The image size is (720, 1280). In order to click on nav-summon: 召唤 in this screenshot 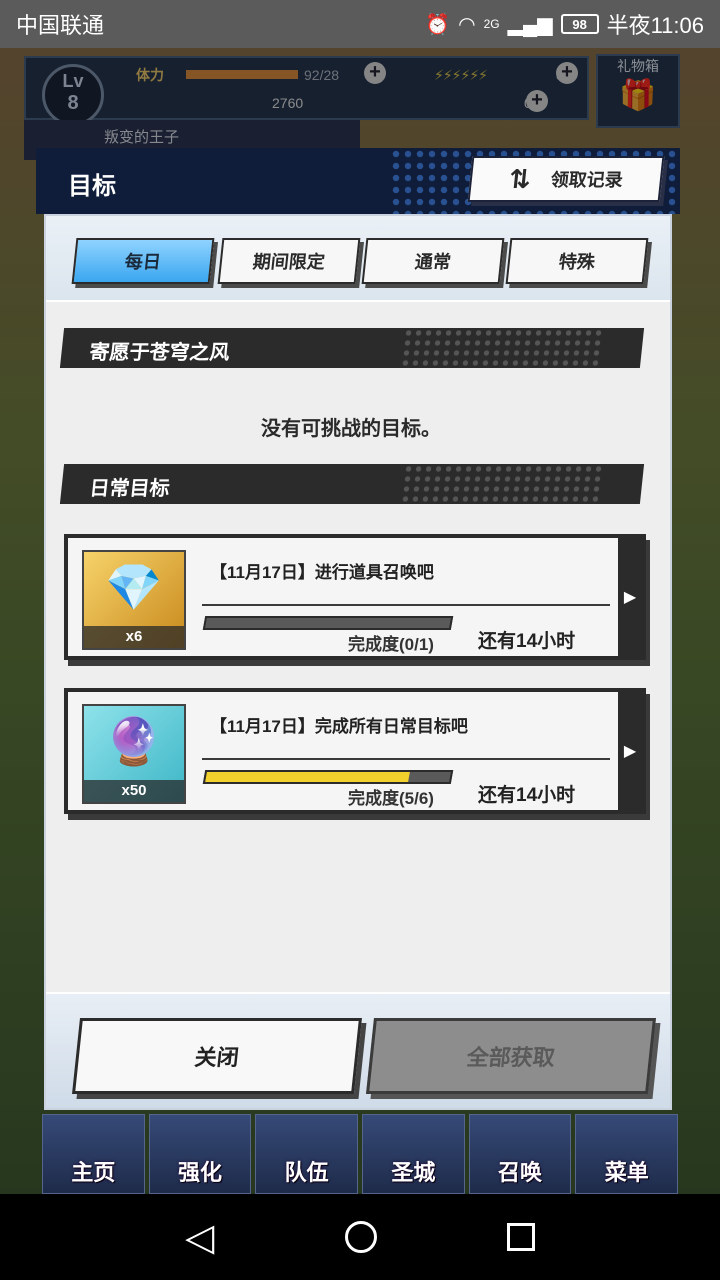, I will do `click(520, 1154)`.